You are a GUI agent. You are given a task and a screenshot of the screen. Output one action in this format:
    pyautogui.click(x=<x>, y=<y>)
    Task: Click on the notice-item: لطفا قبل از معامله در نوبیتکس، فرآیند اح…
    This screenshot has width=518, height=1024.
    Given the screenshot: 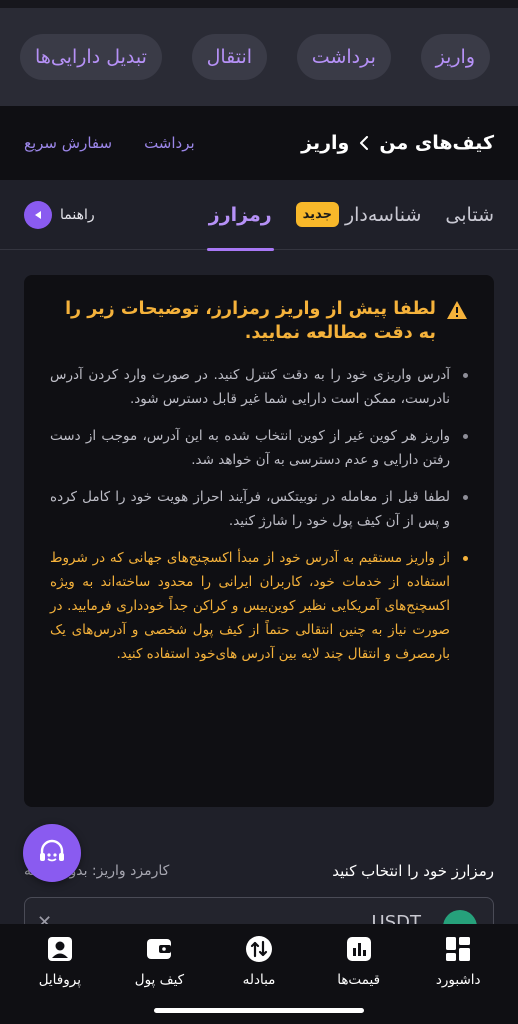 What is the action you would take?
    pyautogui.click(x=259, y=509)
    